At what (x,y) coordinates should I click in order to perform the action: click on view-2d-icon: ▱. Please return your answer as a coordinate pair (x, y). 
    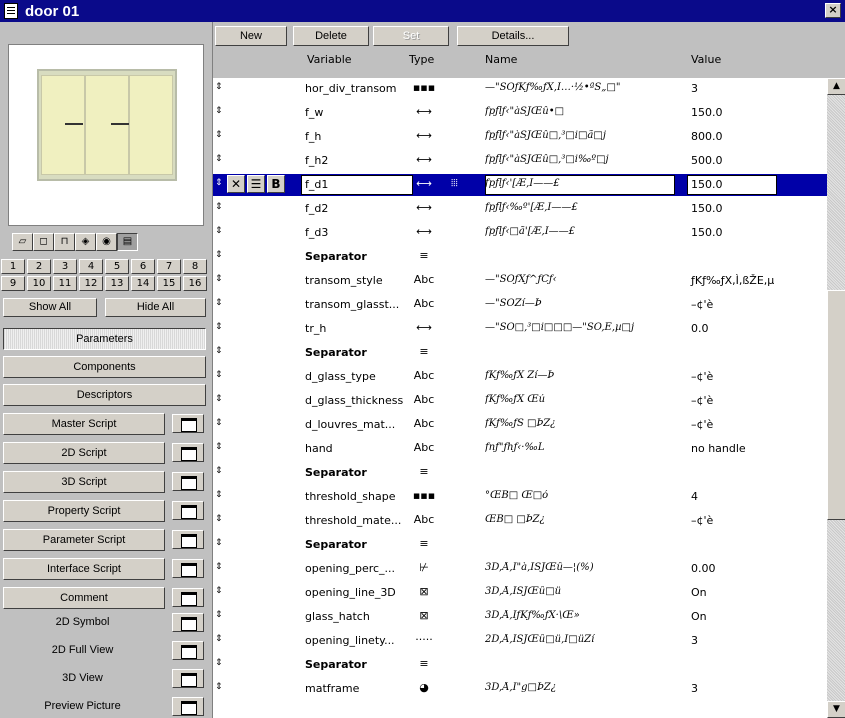
    Looking at the image, I should click on (22, 242).